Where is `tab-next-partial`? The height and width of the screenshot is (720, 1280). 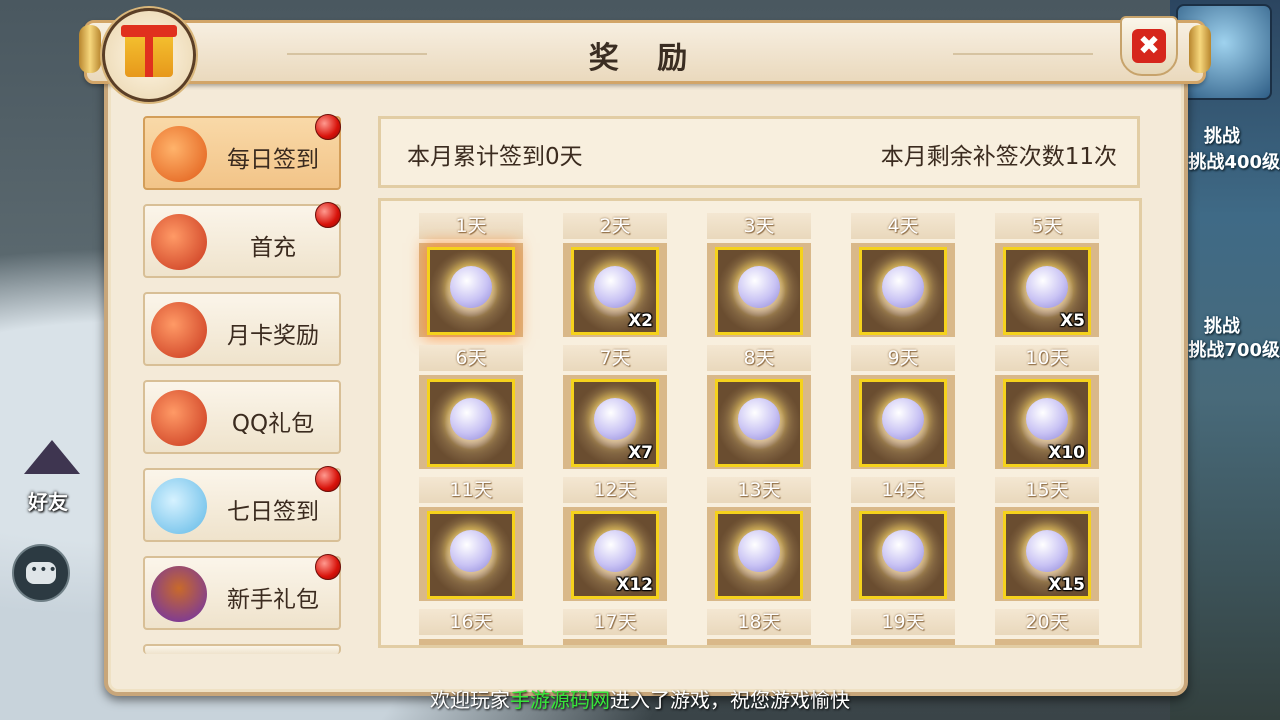
tab-next-partial is located at coordinates (242, 649).